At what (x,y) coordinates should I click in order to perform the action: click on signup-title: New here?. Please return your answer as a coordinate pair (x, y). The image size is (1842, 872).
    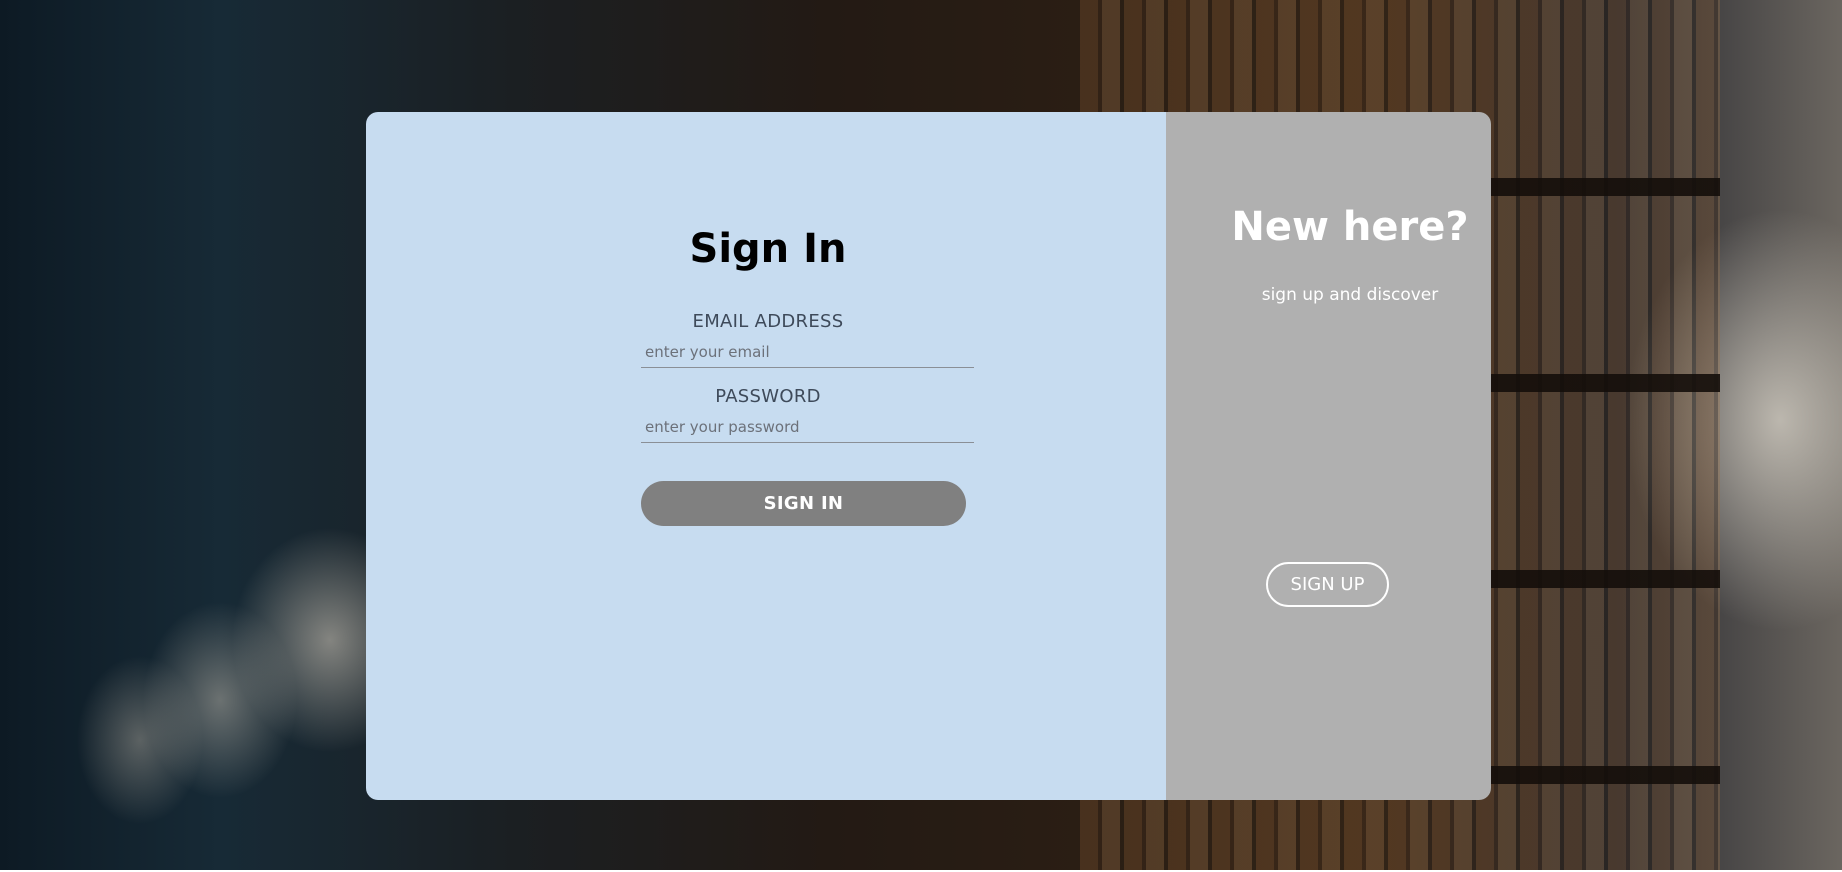
    Looking at the image, I should click on (1350, 227).